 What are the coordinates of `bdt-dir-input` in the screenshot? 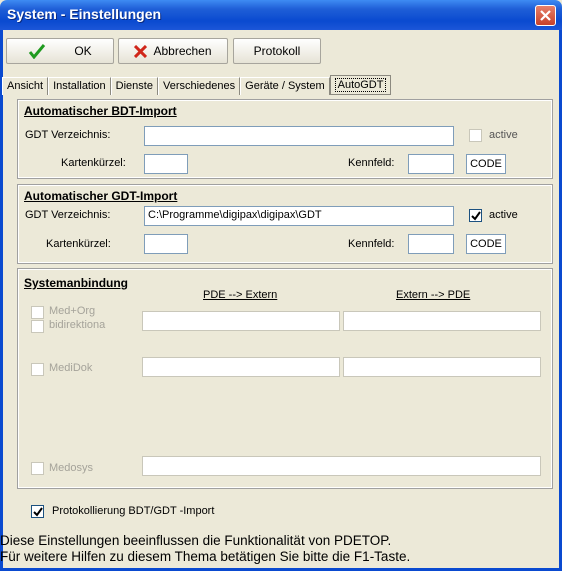 It's located at (299, 136).